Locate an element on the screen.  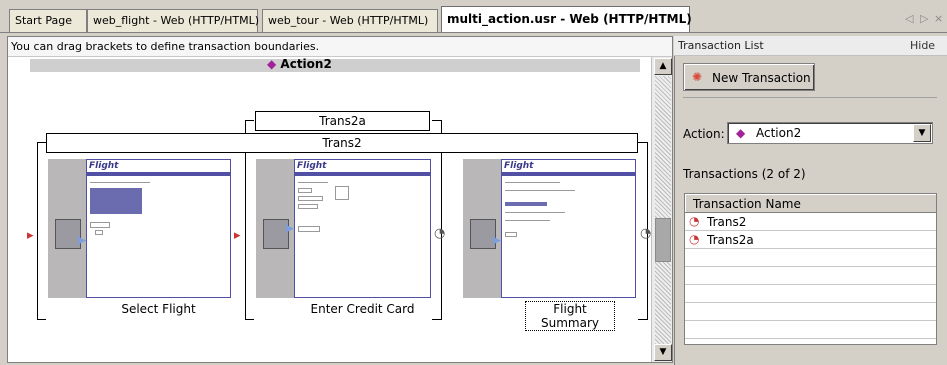
tab-label: web_flight - Web (HTTP/HTML) is located at coordinates (176, 20).